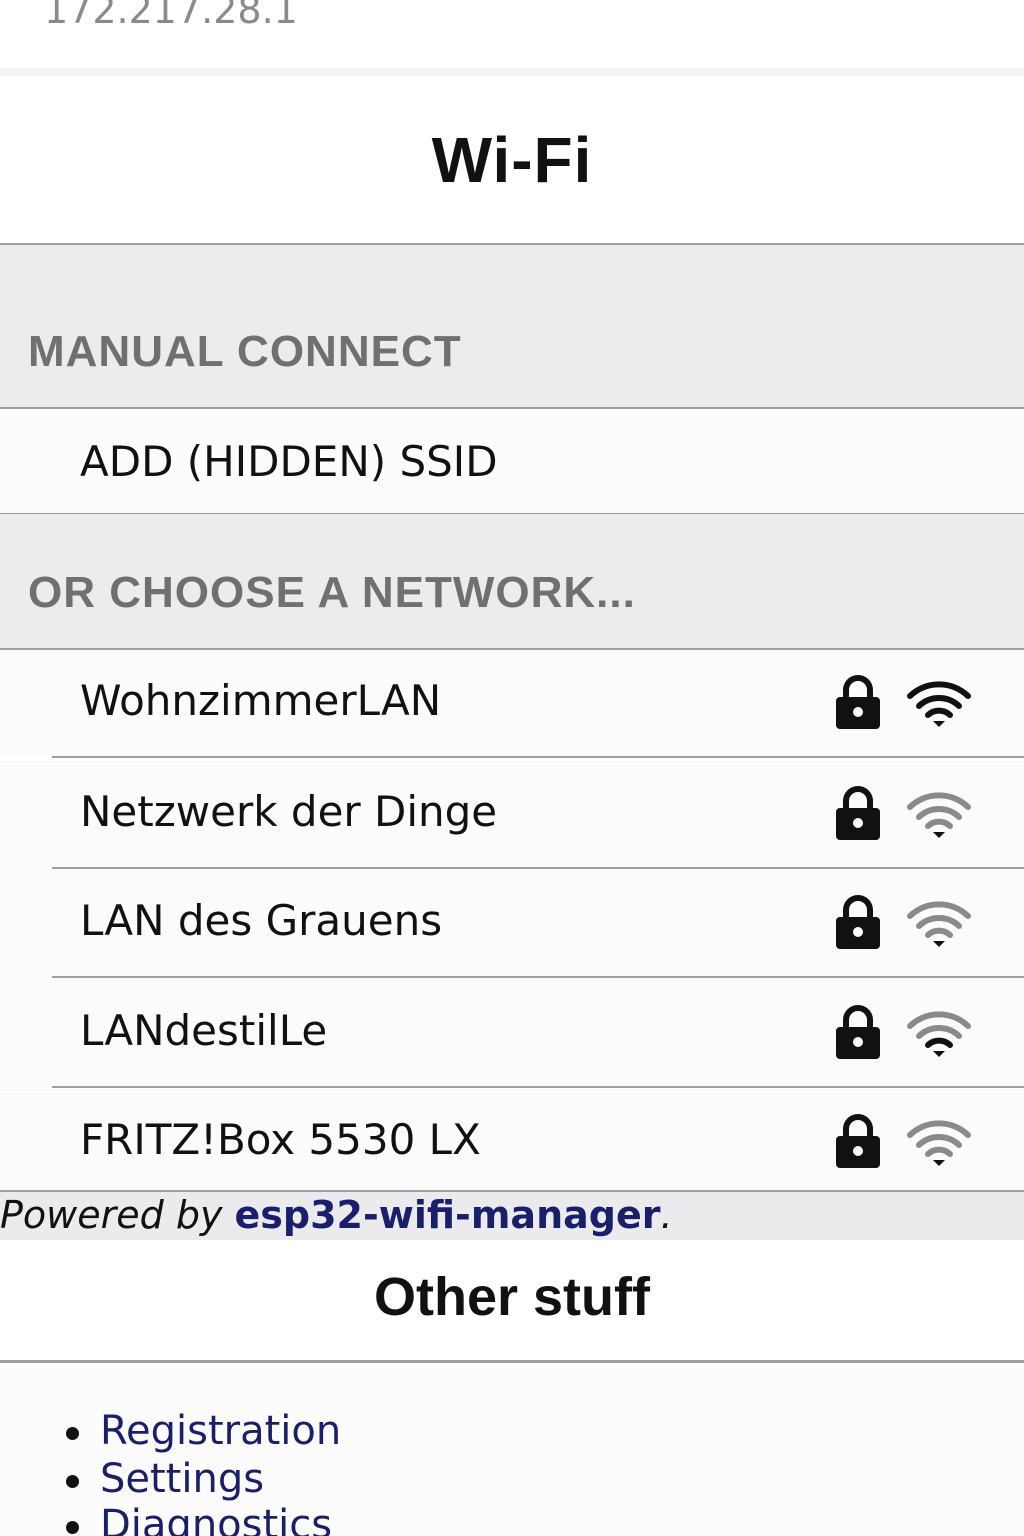  Describe the element at coordinates (261, 700) in the screenshot. I see `network-ssid: WohnzimmerLAN` at that location.